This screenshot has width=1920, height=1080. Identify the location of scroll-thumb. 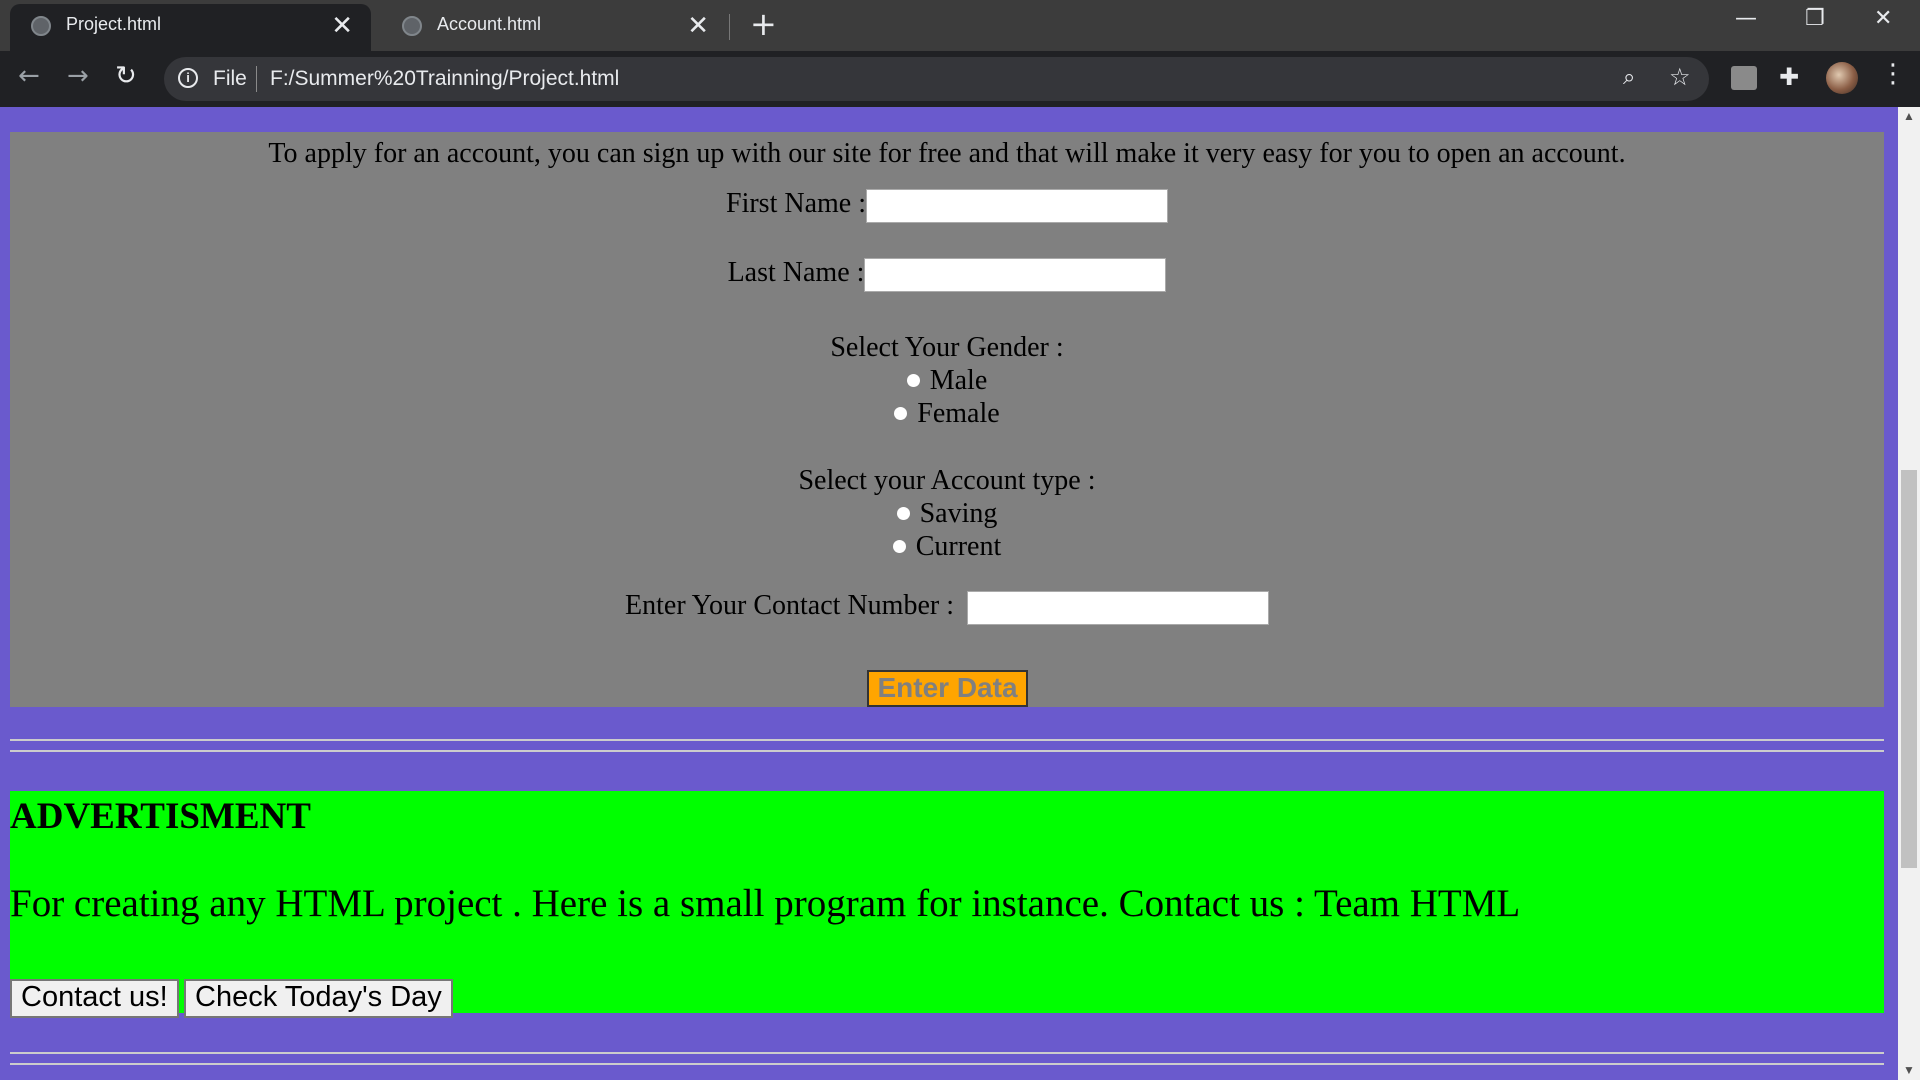
(1909, 669).